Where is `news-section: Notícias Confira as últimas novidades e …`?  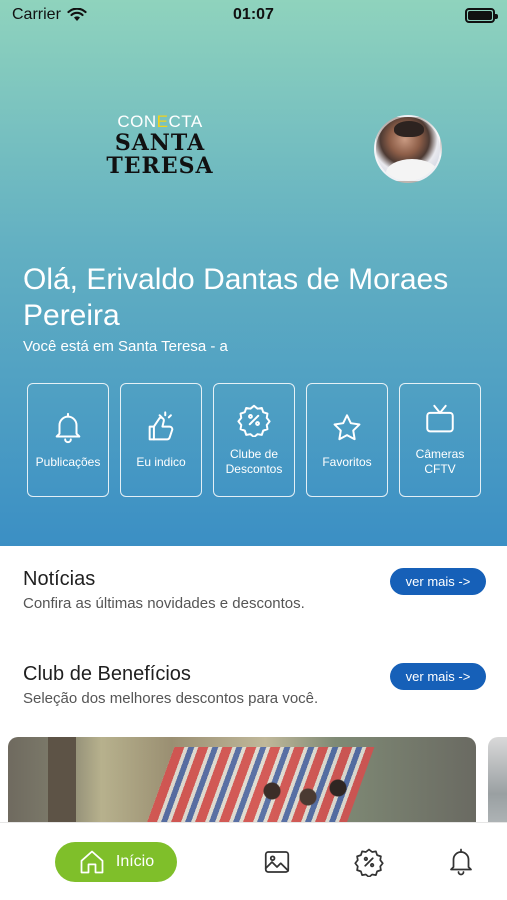
news-section: Notícias Confira as últimas novidades e … is located at coordinates (255, 590).